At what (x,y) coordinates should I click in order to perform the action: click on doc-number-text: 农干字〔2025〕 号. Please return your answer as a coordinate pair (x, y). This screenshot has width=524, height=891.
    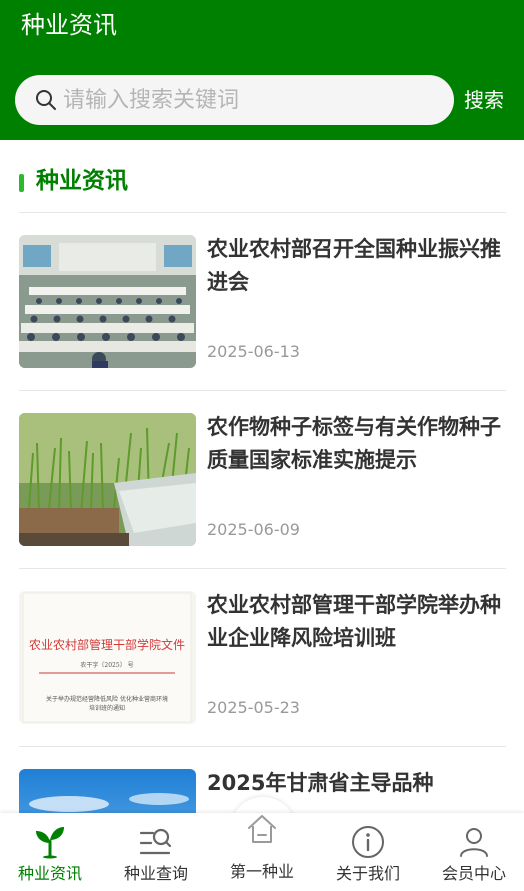
    Looking at the image, I should click on (106, 665).